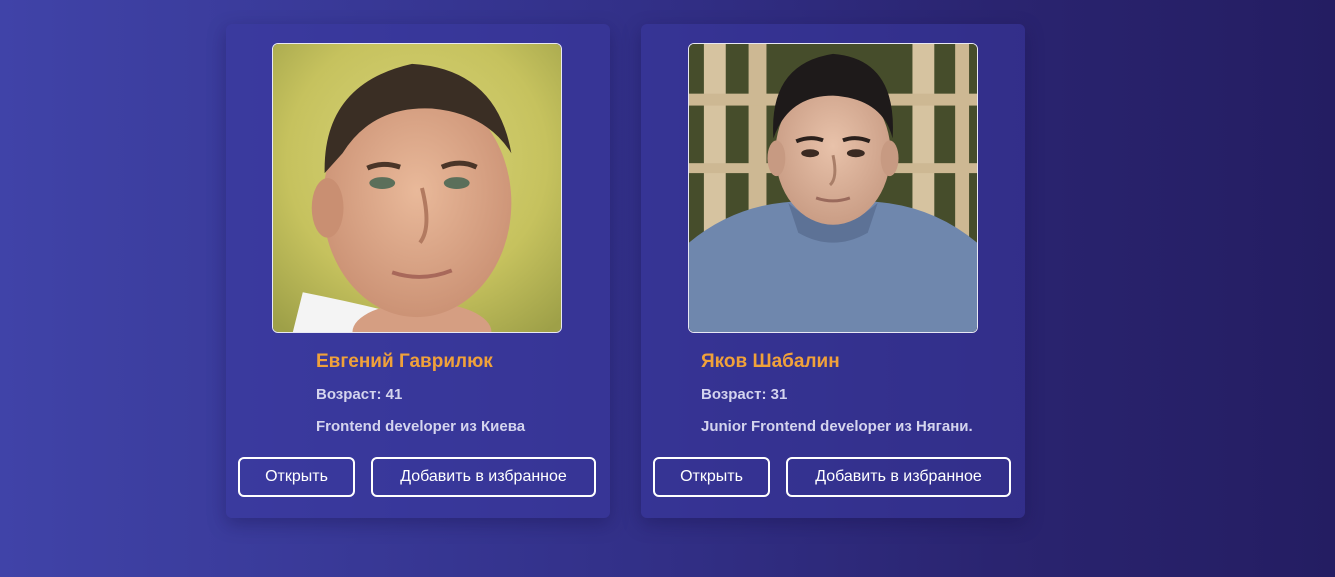  I want to click on profile-role: Junior Frontend developer из Нягани., so click(837, 426).